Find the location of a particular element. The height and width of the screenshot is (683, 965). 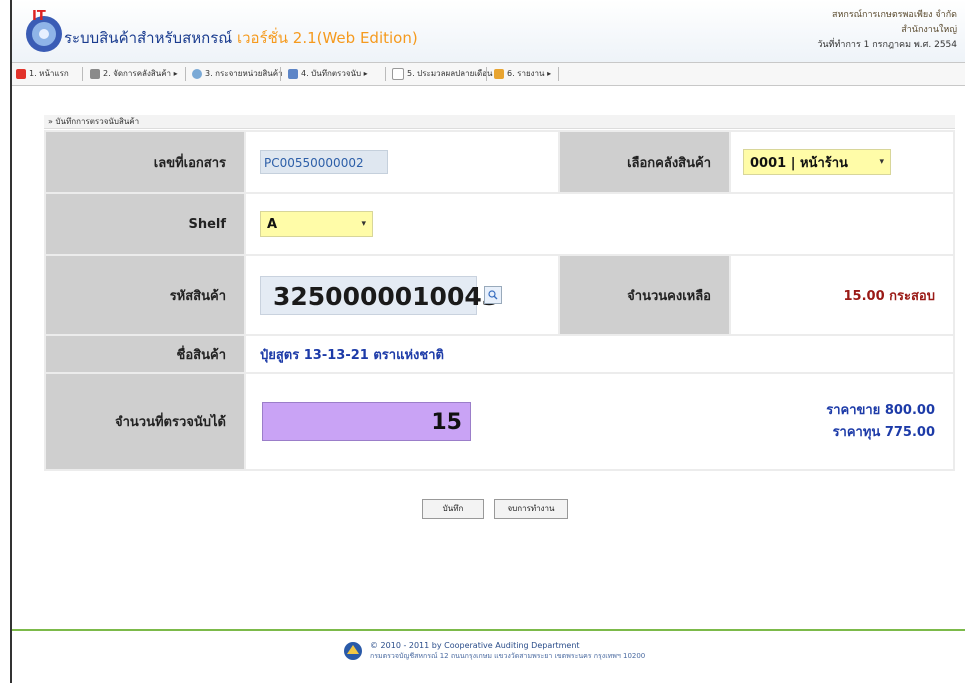

org-name: สหกรณ์การเกษตรพอเพียง จำกัด is located at coordinates (894, 15).